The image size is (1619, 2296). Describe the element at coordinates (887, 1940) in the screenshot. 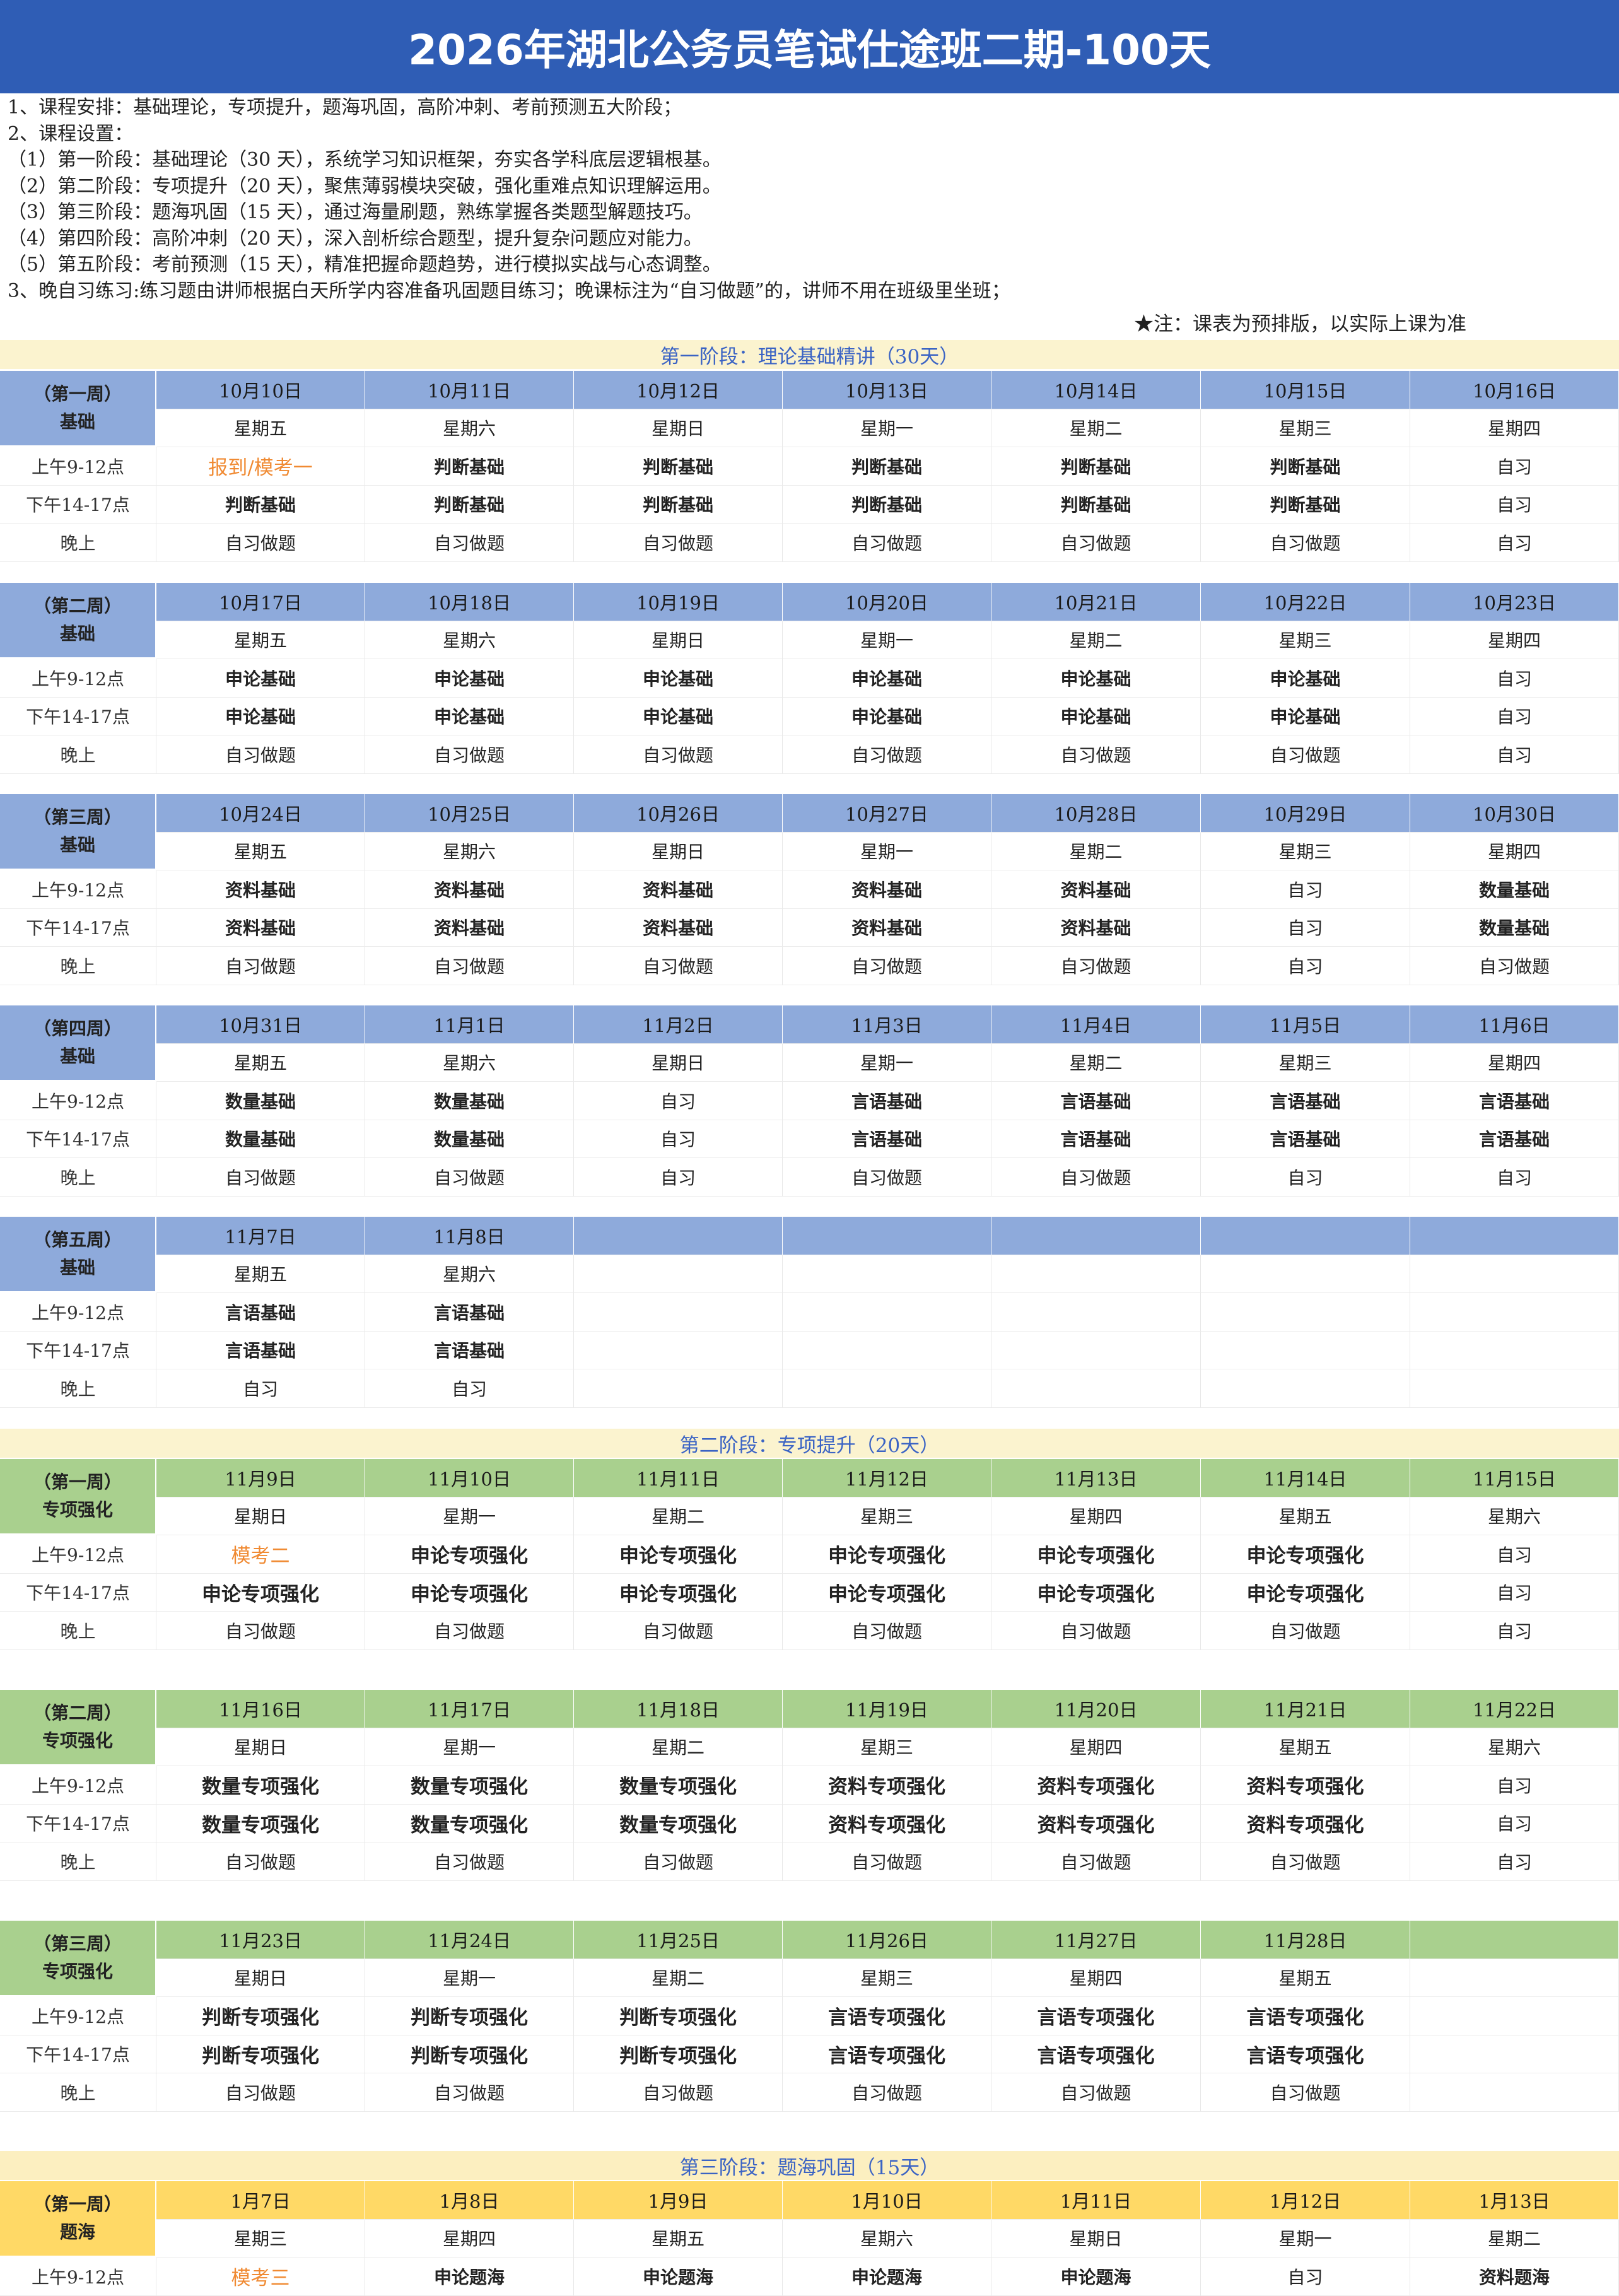

I see `date-cell: 11月26日` at that location.